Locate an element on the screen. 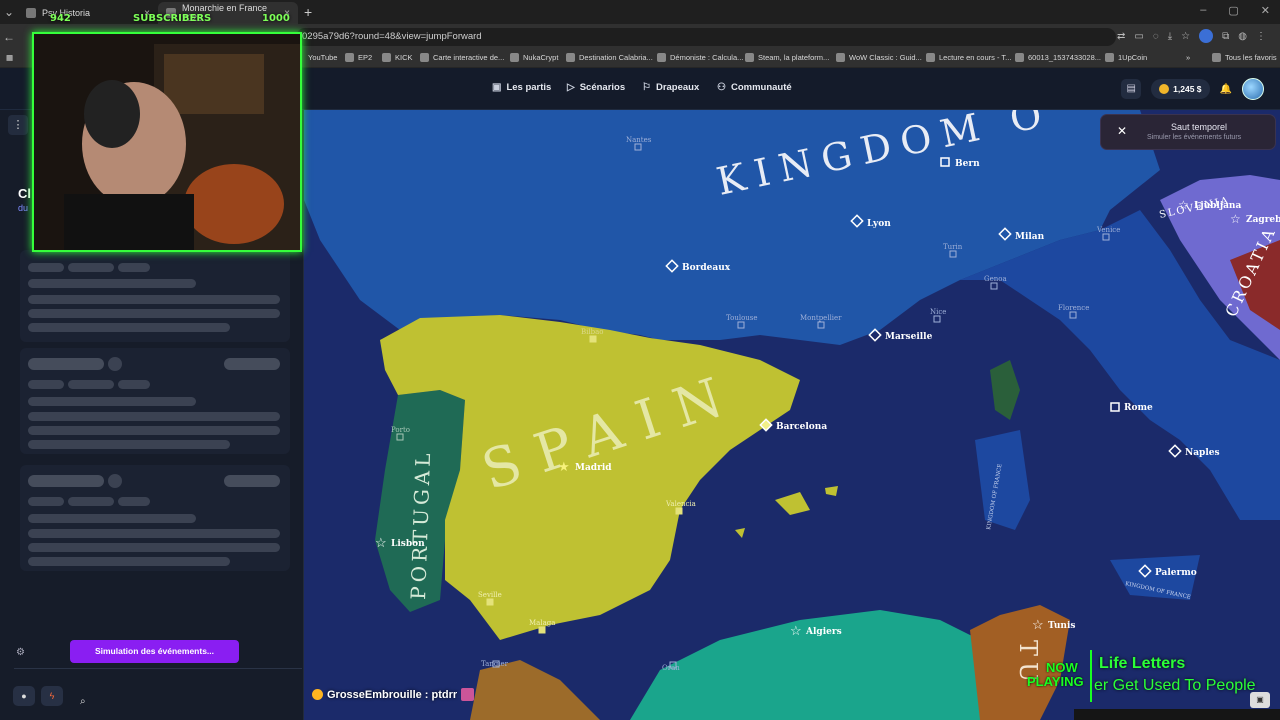 The height and width of the screenshot is (720, 1280). close-icon: ✕ is located at coordinates (1122, 131).